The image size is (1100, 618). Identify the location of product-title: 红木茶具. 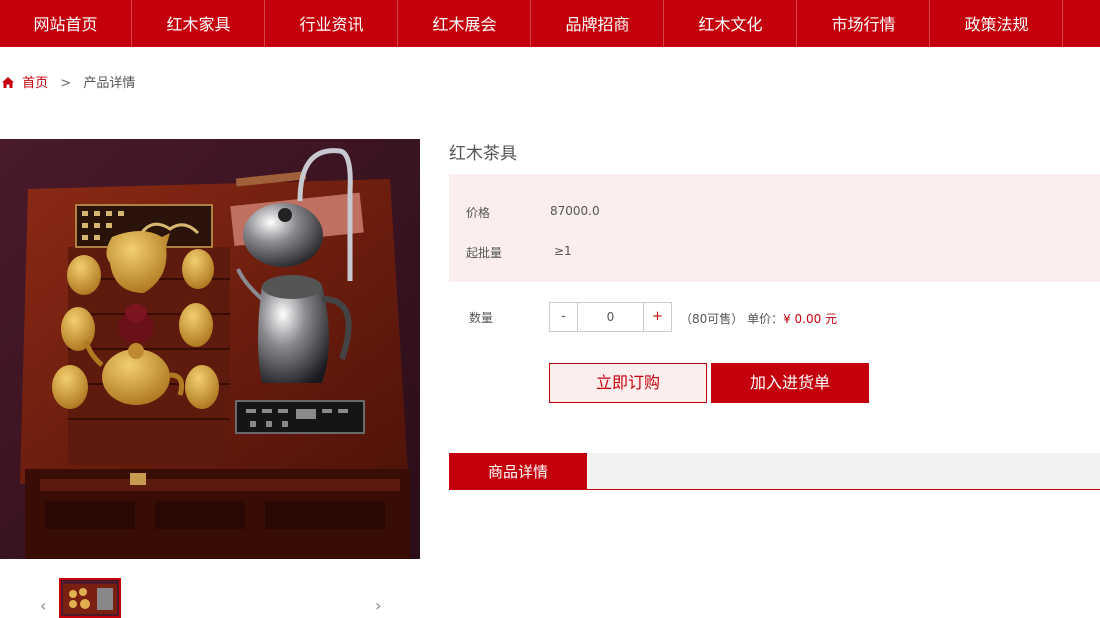
(483, 154).